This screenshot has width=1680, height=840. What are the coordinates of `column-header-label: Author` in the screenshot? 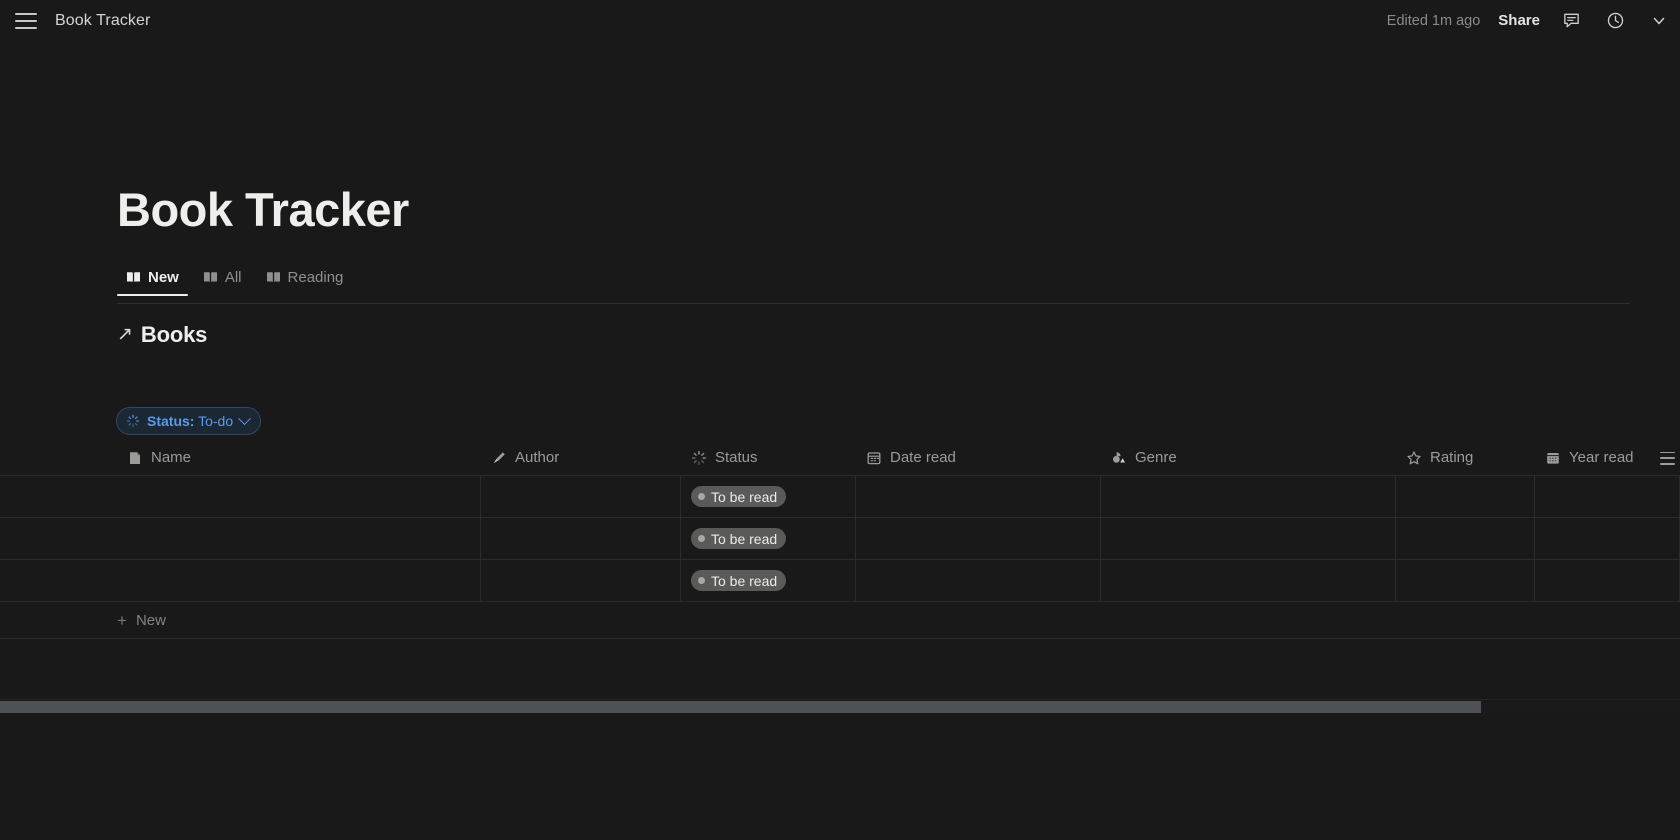 It's located at (537, 457).